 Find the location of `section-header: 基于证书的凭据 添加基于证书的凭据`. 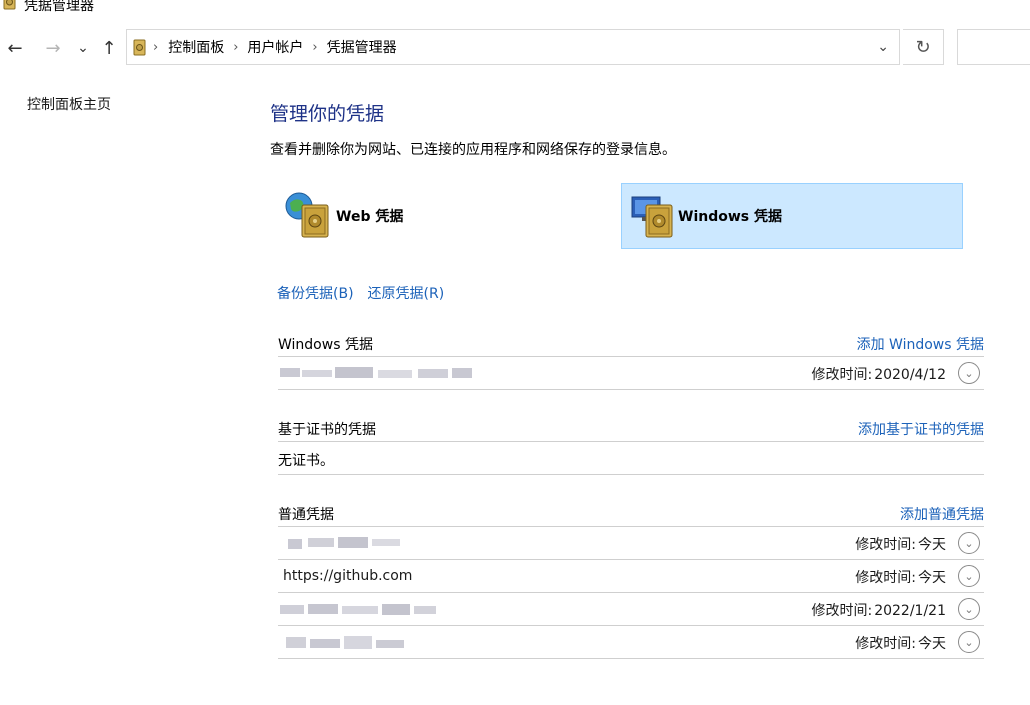

section-header: 基于证书的凭据 添加基于证书的凭据 is located at coordinates (631, 428).